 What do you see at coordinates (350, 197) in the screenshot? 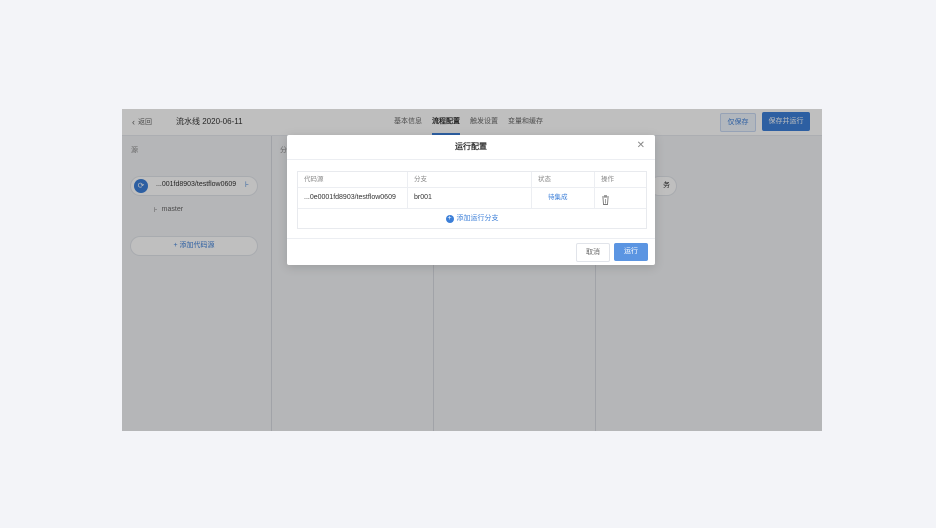
I see `cell-repo: ...0e0001fd8903/testflow0609` at bounding box center [350, 197].